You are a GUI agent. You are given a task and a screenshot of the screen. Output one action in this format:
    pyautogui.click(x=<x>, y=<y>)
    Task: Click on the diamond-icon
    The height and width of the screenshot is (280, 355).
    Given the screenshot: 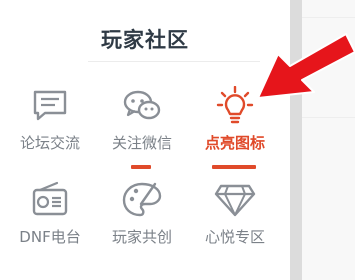 What is the action you would take?
    pyautogui.click(x=235, y=200)
    